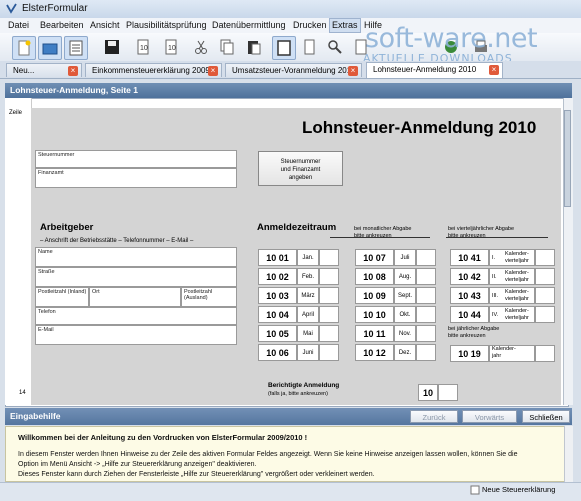 The image size is (581, 501). Describe the element at coordinates (96, 292) in the screenshot. I see `ort-label: Ort` at that location.